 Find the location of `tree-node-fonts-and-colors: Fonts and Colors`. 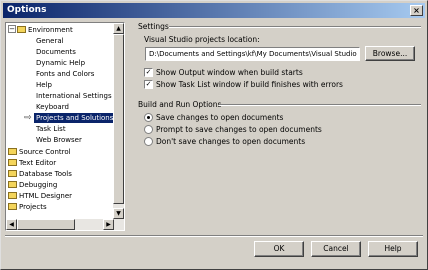

tree-node-fonts-and-colors: Fonts and Colors is located at coordinates (65, 74).